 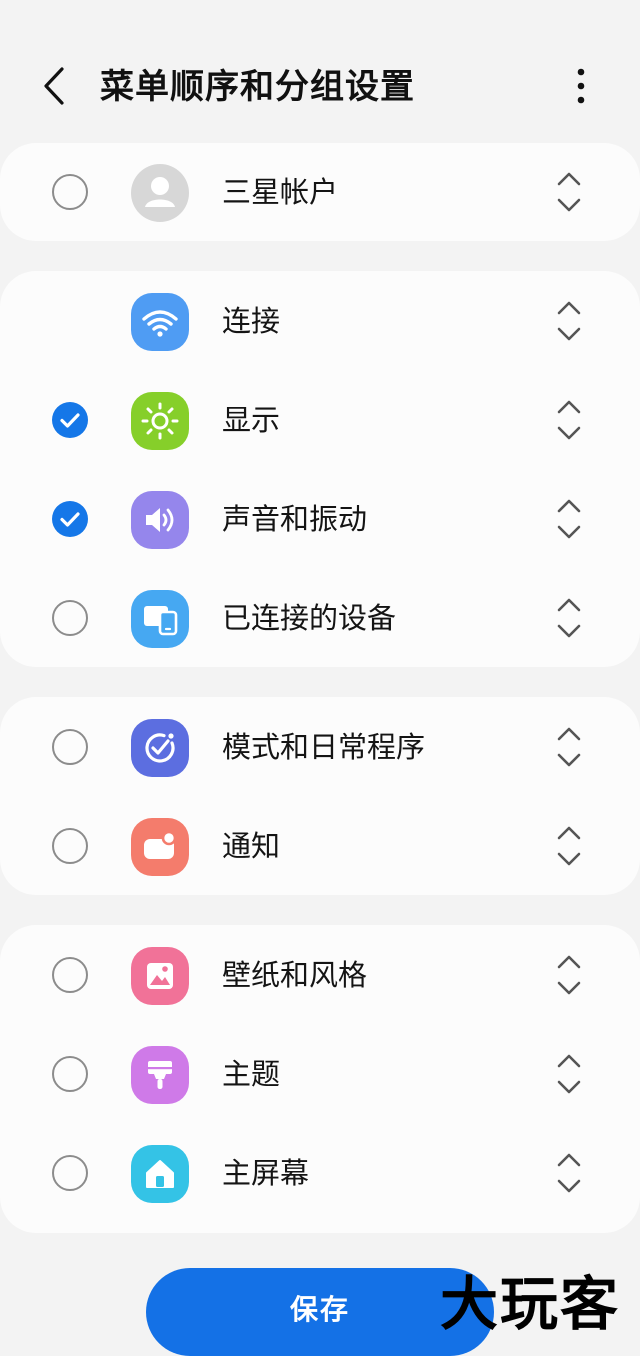 What do you see at coordinates (280, 192) in the screenshot?
I see `menu-item-label: 三星帐户` at bounding box center [280, 192].